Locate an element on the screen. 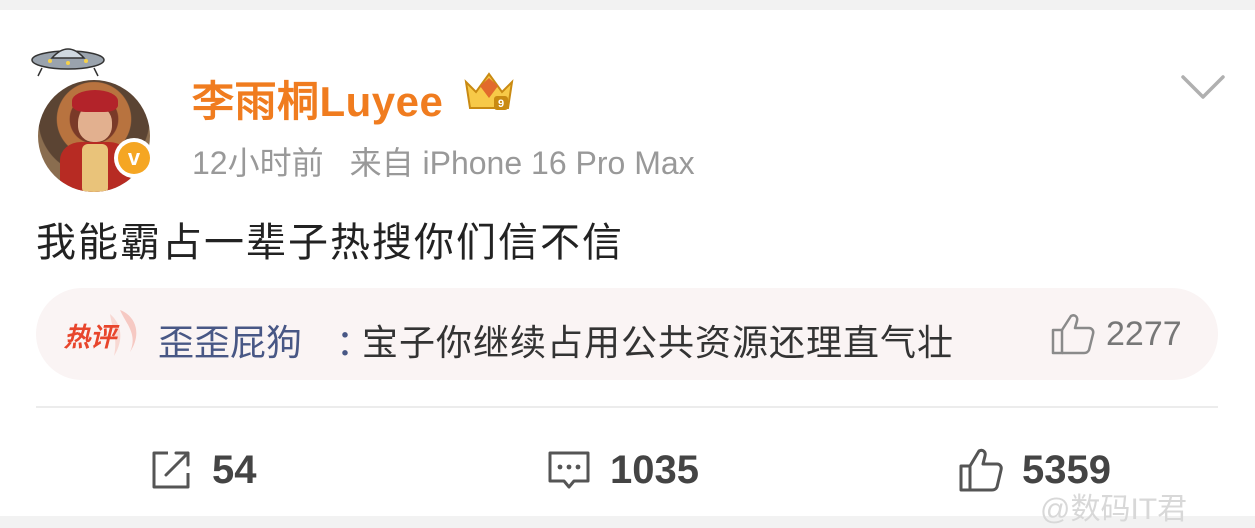  comment-button: 1035 is located at coordinates (622, 470).